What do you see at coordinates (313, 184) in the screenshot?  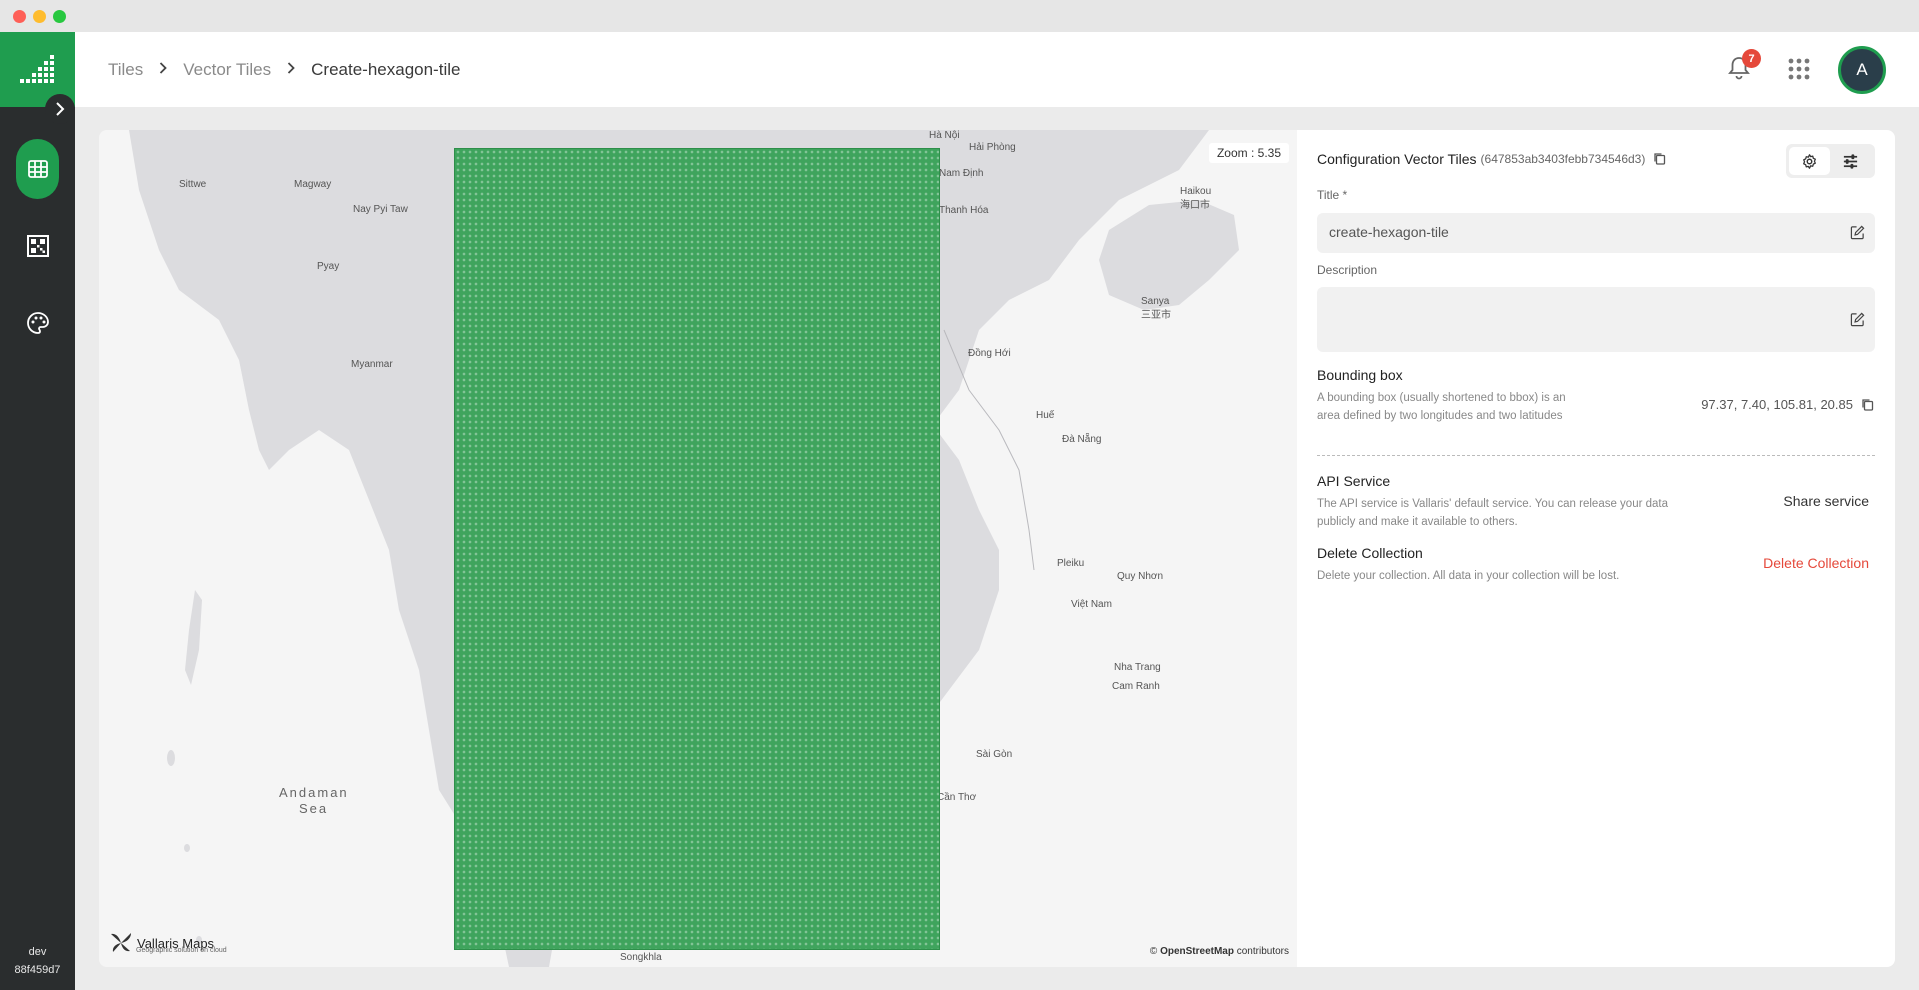 I see `map-label: Magway` at bounding box center [313, 184].